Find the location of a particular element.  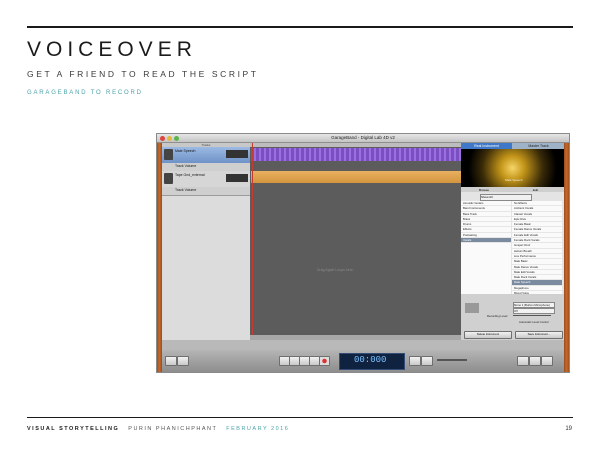

loop-browser-button is located at coordinates (183, 361).